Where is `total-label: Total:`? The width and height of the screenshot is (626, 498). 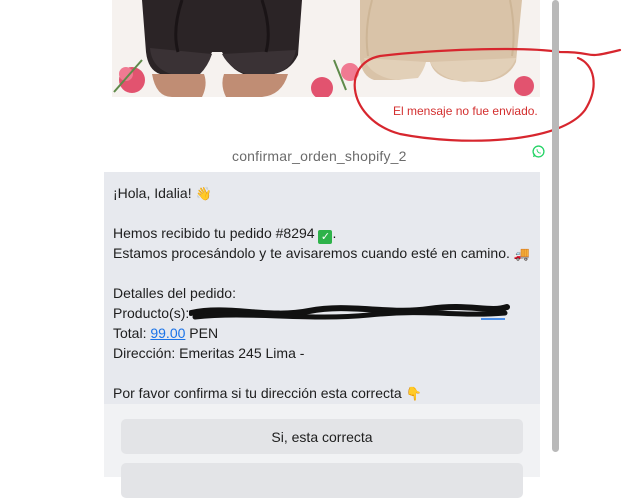 total-label: Total: is located at coordinates (130, 333).